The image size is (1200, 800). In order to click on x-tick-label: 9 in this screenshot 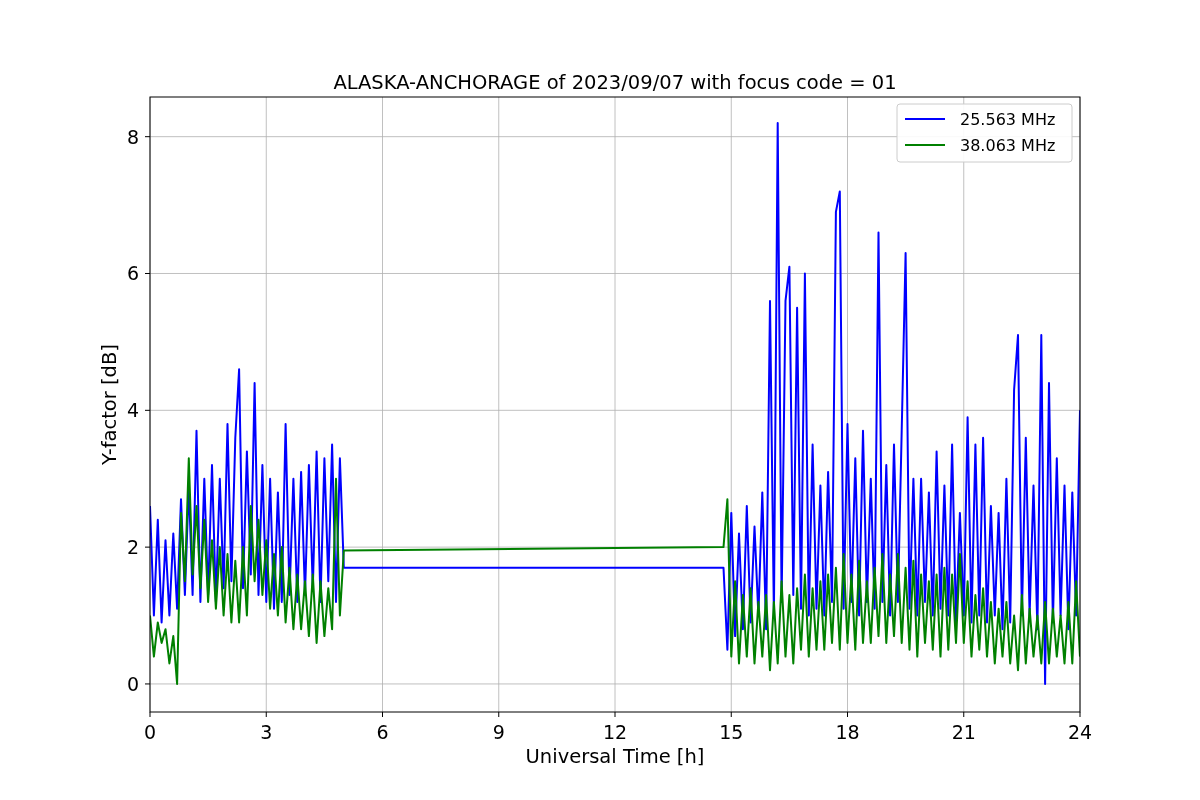, I will do `click(498, 732)`.